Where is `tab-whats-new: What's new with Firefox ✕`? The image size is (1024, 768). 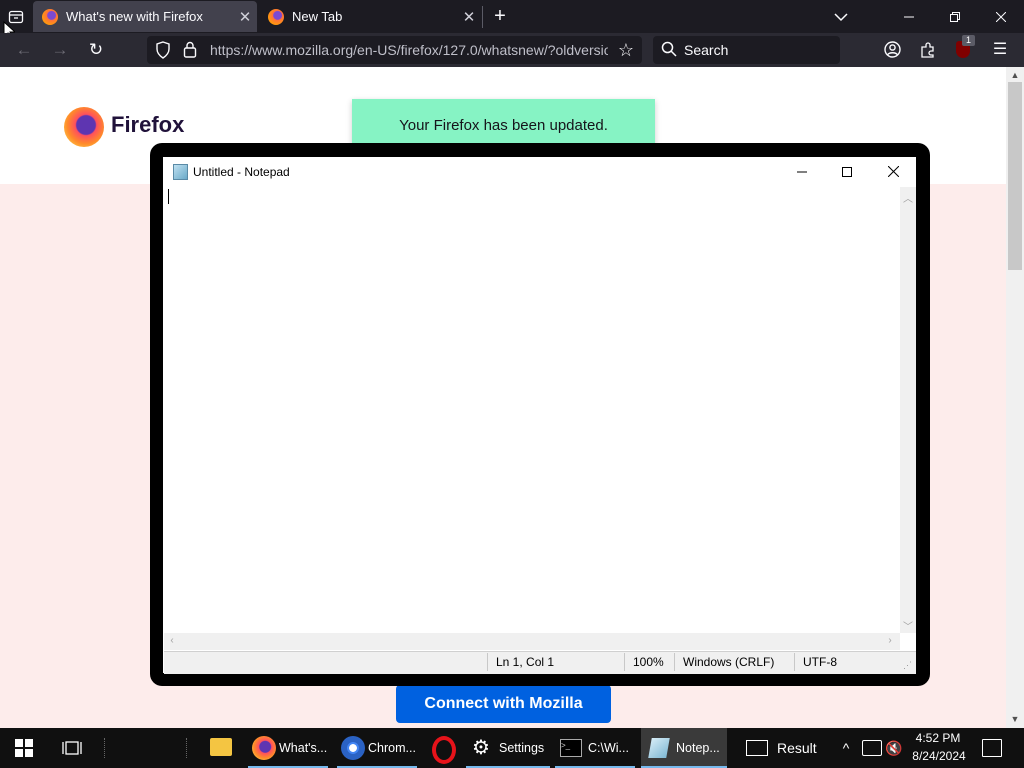
tab-whats-new: What's new with Firefox ✕ is located at coordinates (145, 16).